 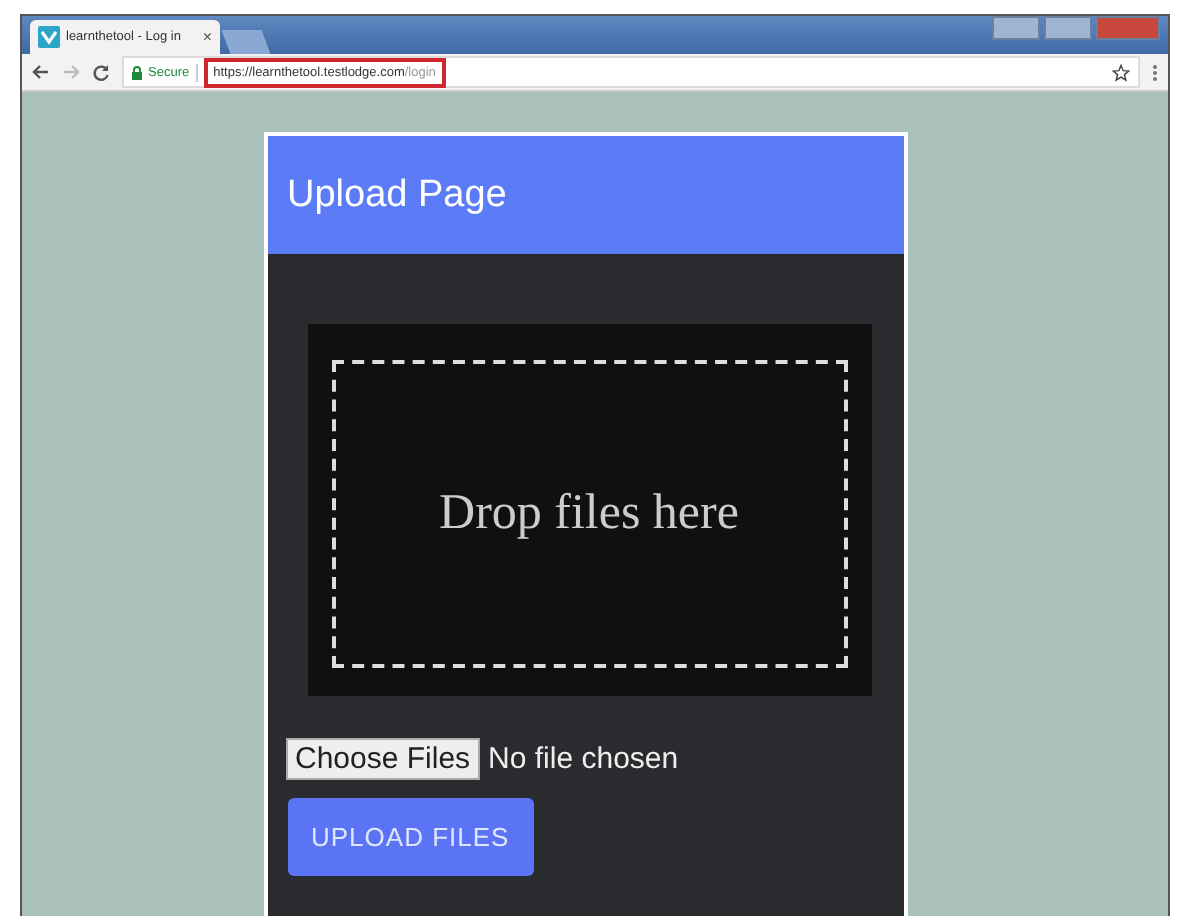 I want to click on reload-icon, so click(x=101, y=72).